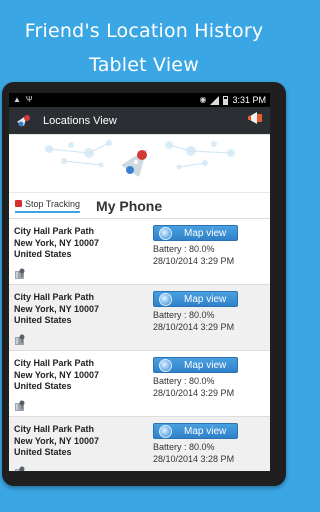  I want to click on status-bar: ▲ Ψ ◉ 3:31 PM, so click(139, 100).